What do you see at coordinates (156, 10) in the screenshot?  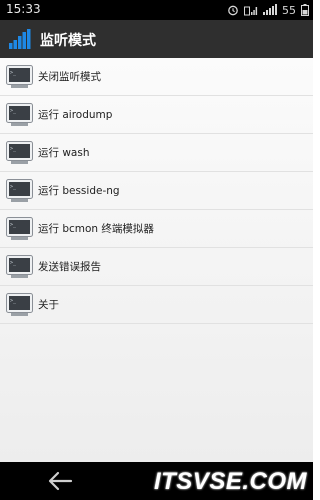 I see `status-bar: 15:33 55` at bounding box center [156, 10].